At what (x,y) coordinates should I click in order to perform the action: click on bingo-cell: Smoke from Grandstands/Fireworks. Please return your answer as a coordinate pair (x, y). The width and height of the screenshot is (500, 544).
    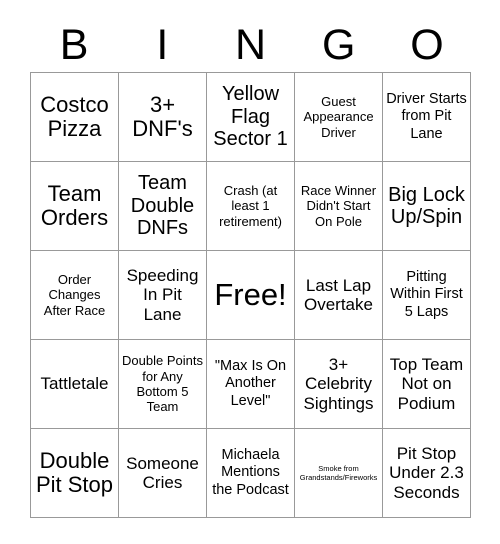
    Looking at the image, I should click on (339, 473).